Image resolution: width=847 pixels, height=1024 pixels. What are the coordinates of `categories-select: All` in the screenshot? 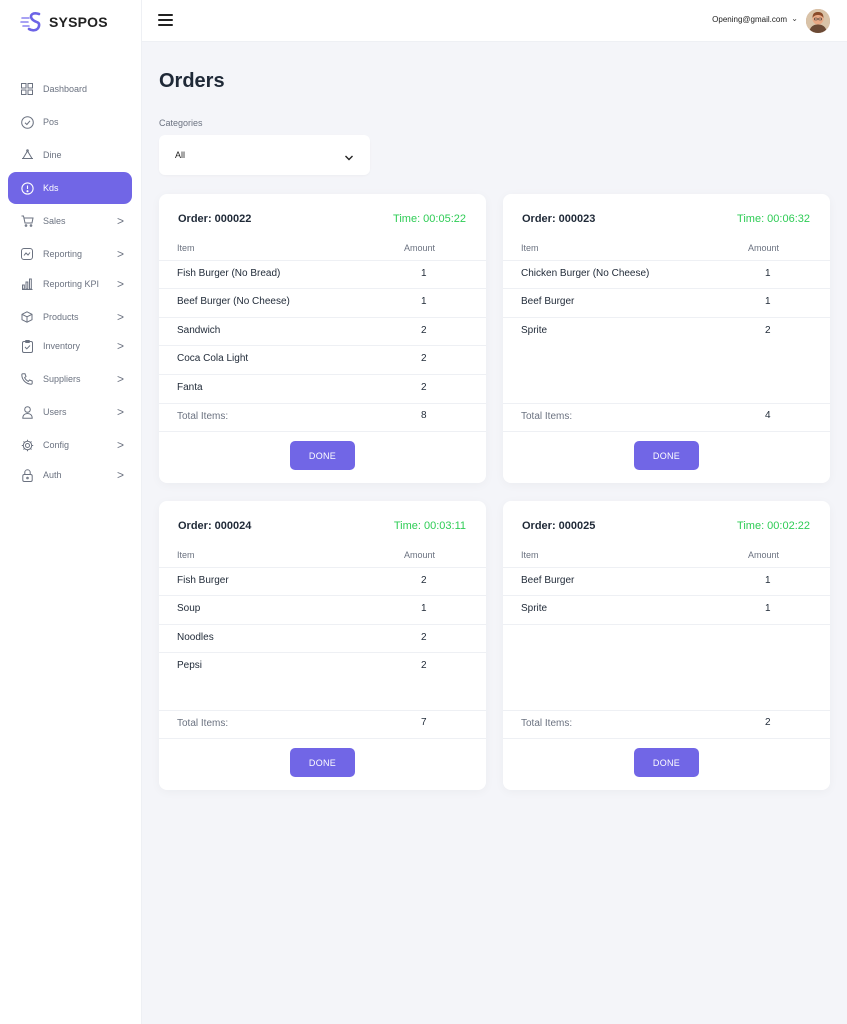 It's located at (264, 155).